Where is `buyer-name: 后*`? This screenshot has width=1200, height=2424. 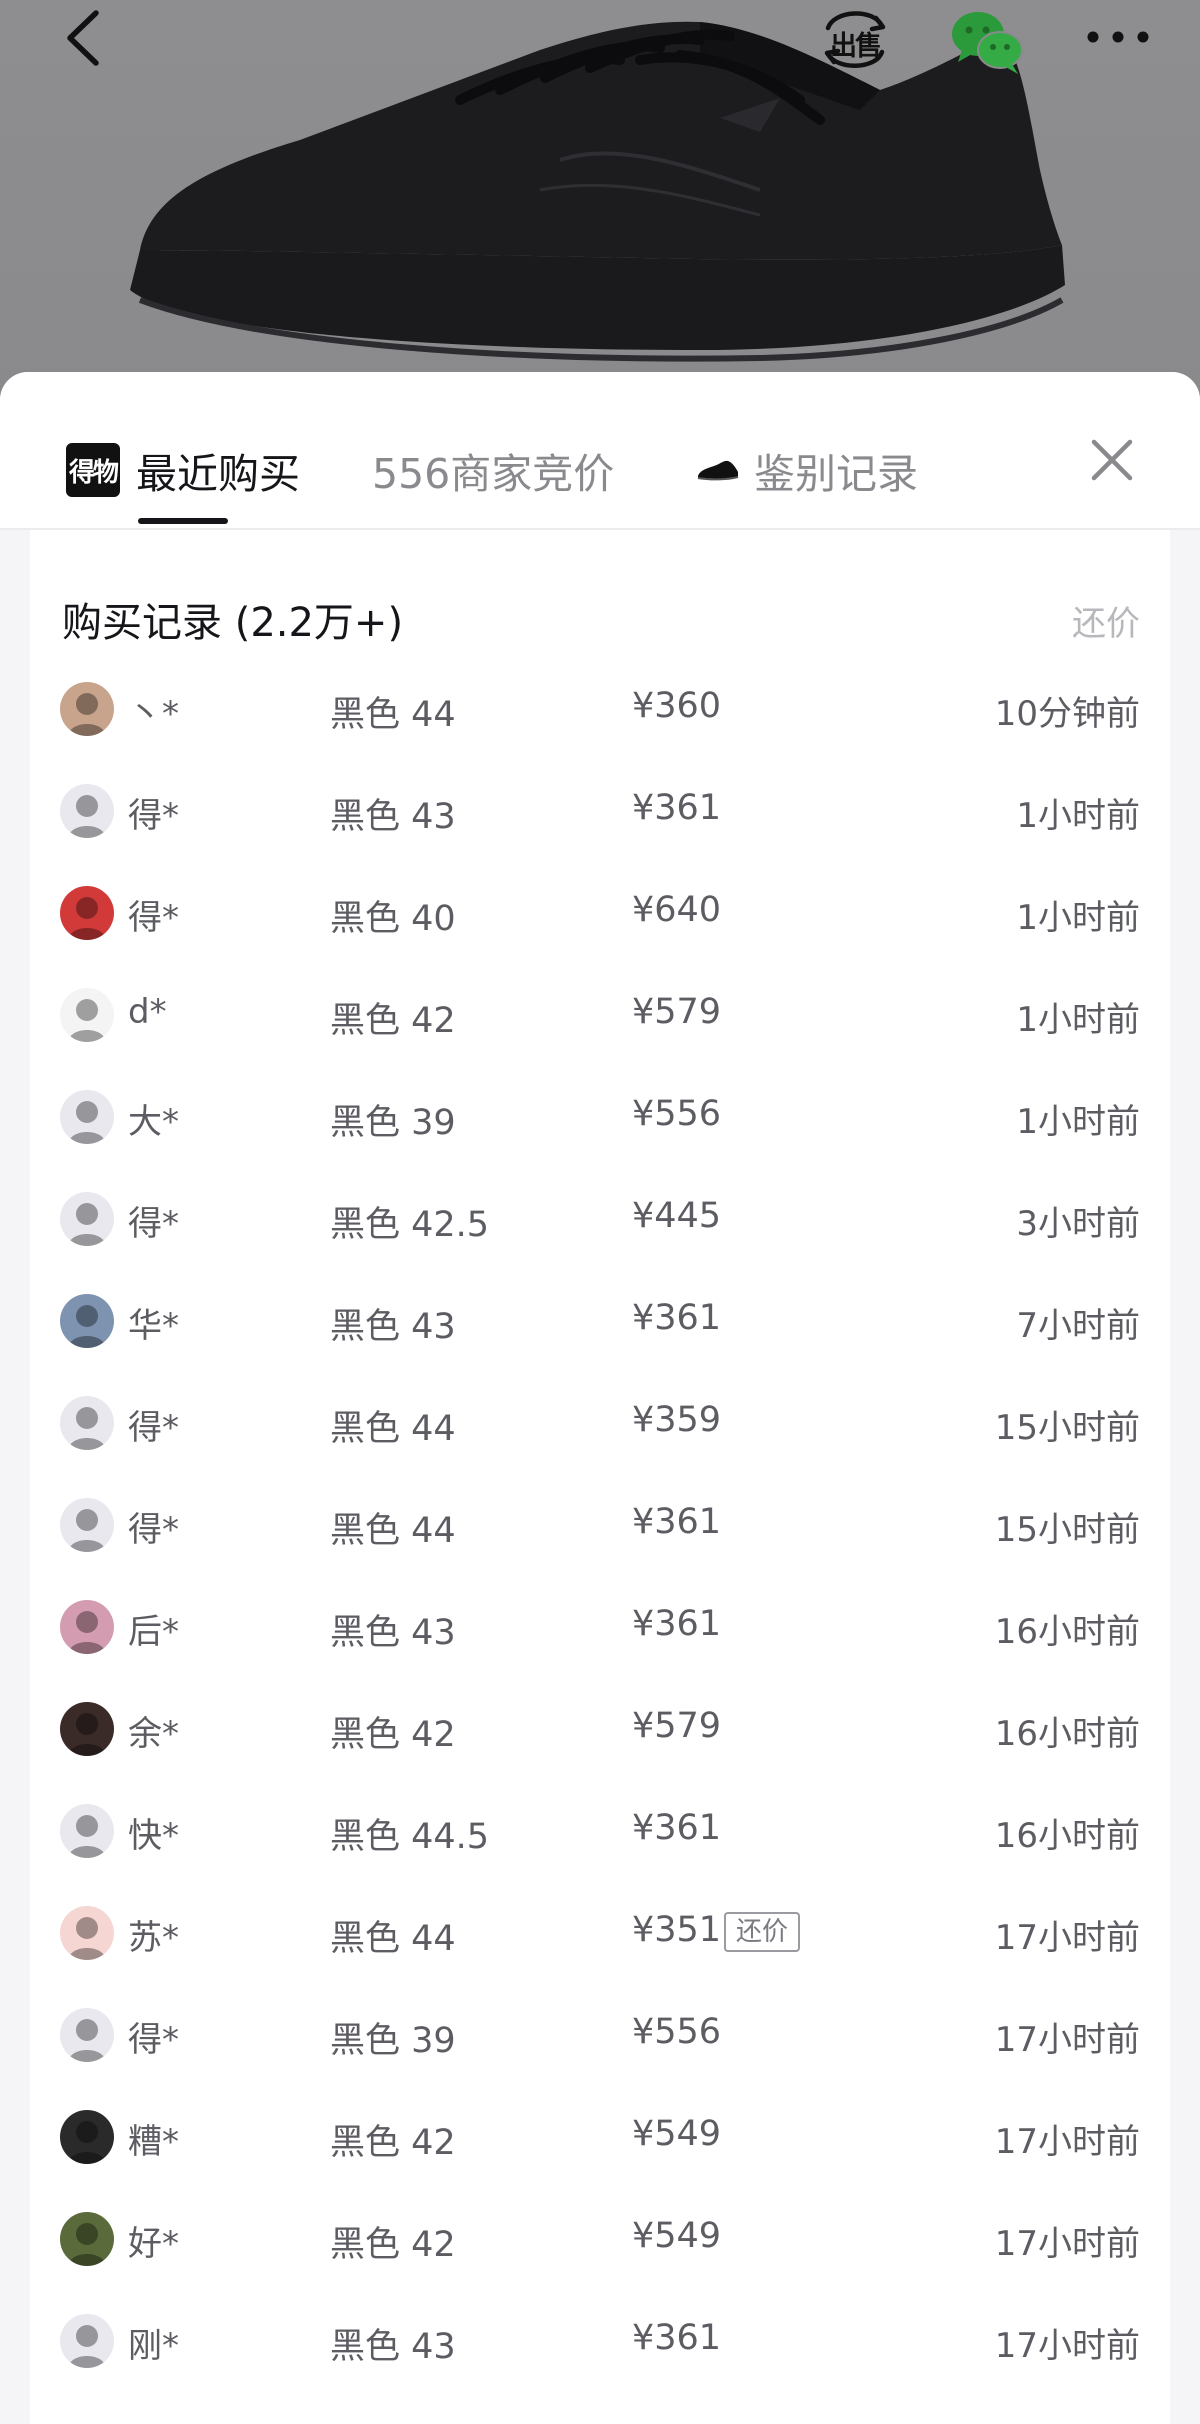 buyer-name: 后* is located at coordinates (153, 1632).